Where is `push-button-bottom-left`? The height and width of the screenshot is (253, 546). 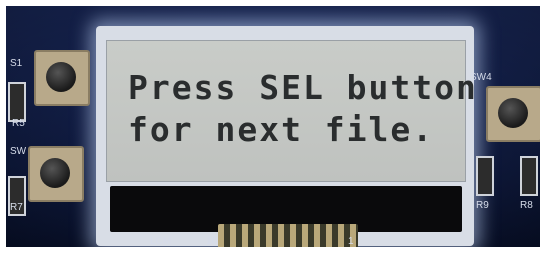 push-button-bottom-left is located at coordinates (56, 174).